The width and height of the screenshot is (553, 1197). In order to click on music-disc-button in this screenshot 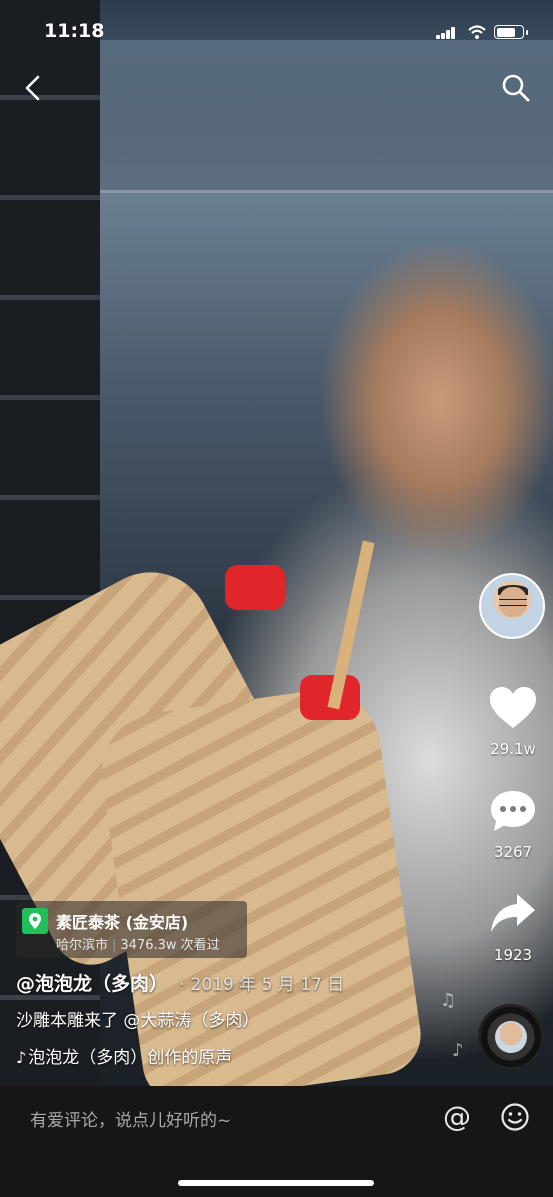, I will do `click(511, 1037)`.